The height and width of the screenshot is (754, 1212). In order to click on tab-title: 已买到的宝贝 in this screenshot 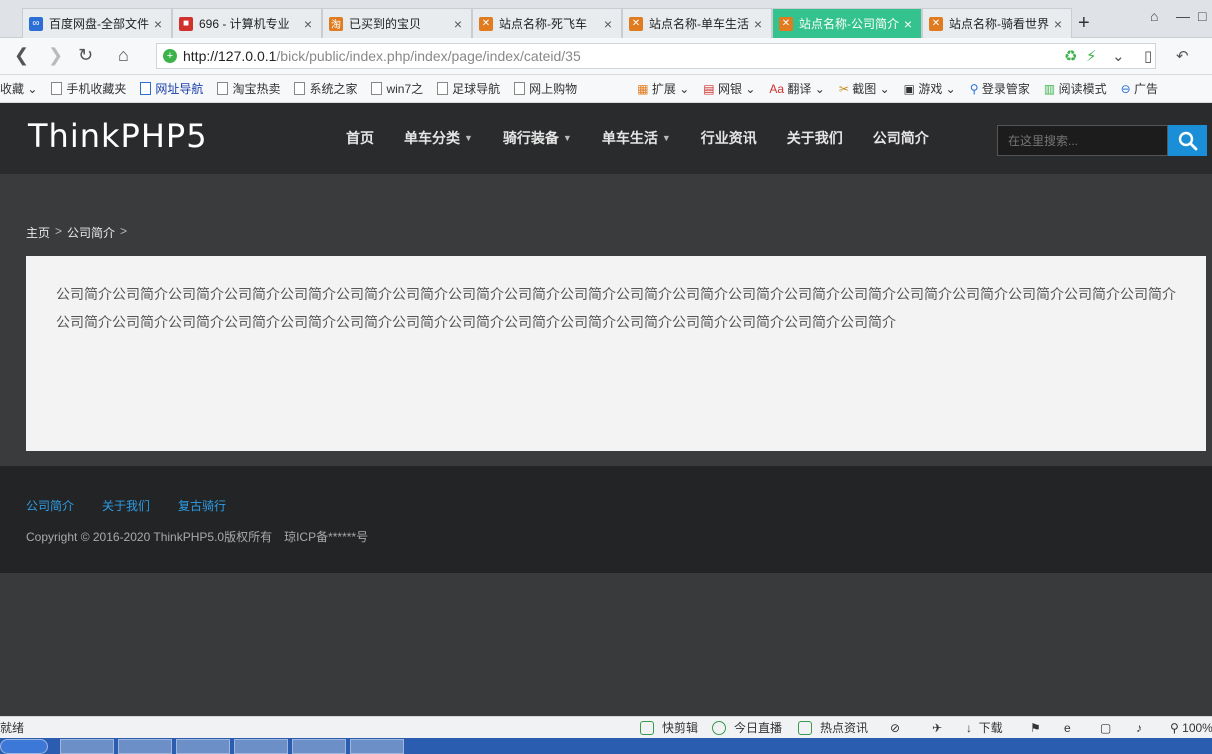, I will do `click(385, 24)`.